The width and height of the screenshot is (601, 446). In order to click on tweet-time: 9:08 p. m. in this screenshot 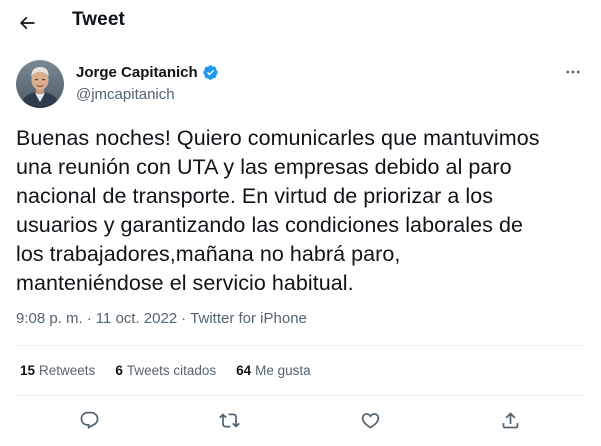, I will do `click(49, 318)`.